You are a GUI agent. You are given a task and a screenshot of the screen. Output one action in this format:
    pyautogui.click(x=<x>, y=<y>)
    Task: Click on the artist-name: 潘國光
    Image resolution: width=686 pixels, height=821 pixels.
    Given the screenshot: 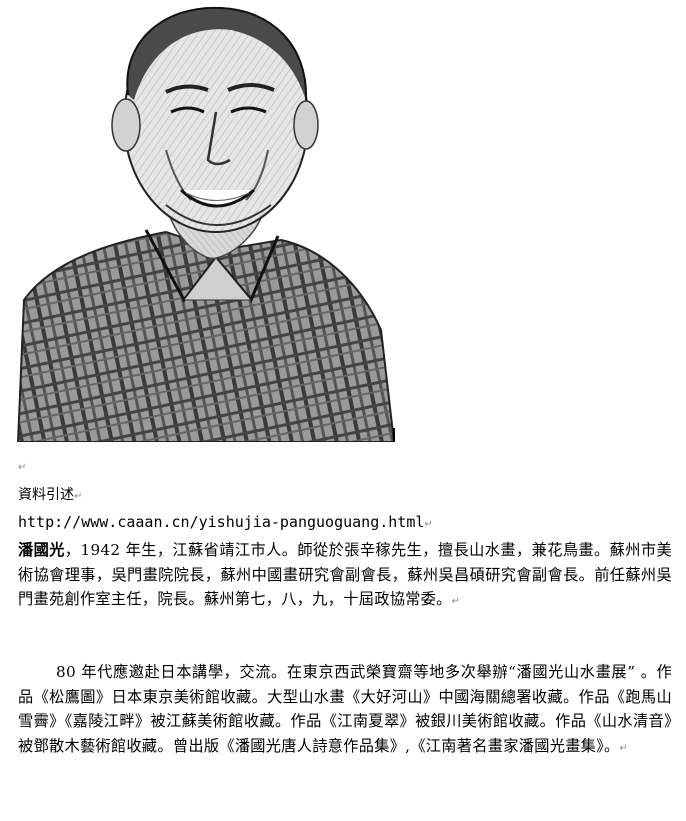 What is the action you would take?
    pyautogui.click(x=41, y=550)
    